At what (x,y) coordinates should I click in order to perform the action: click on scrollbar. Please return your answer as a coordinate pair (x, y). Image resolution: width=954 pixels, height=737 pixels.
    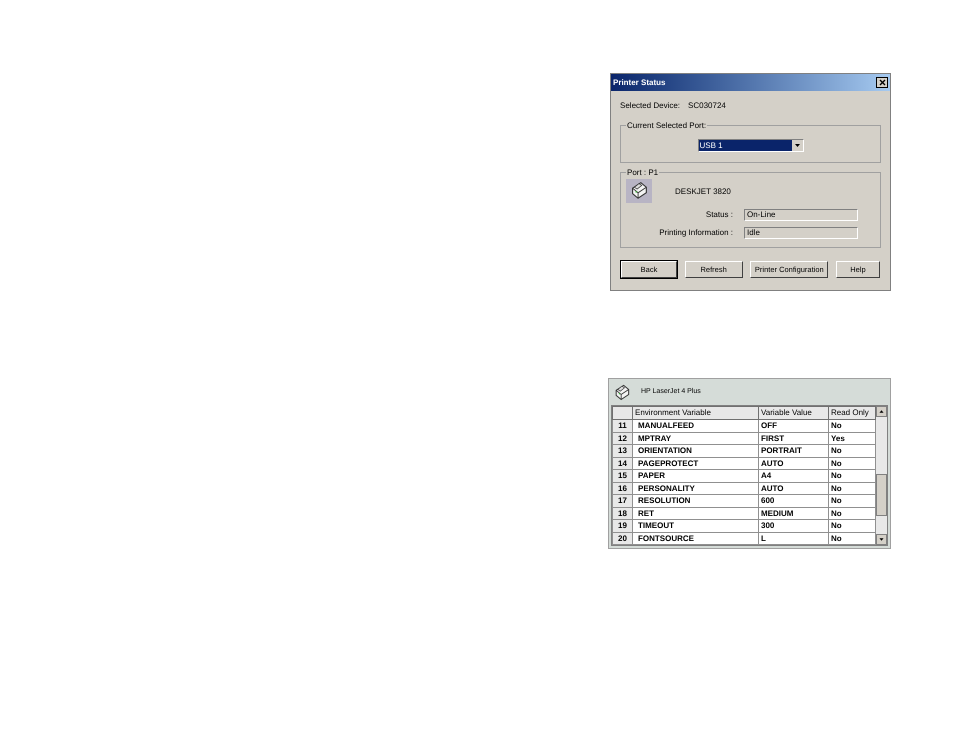
    Looking at the image, I should click on (881, 475).